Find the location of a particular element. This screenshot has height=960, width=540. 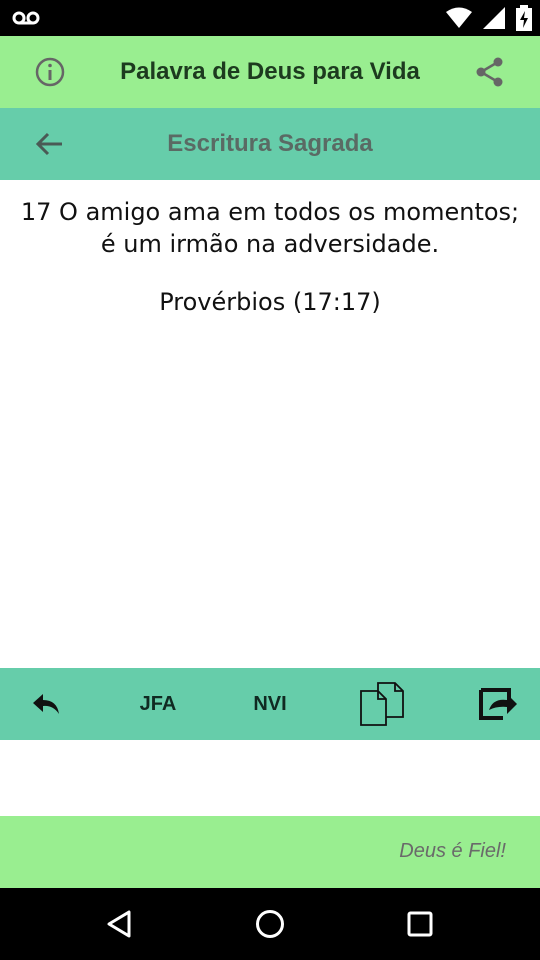

action-toolbar: JFA NVI is located at coordinates (270, 704).